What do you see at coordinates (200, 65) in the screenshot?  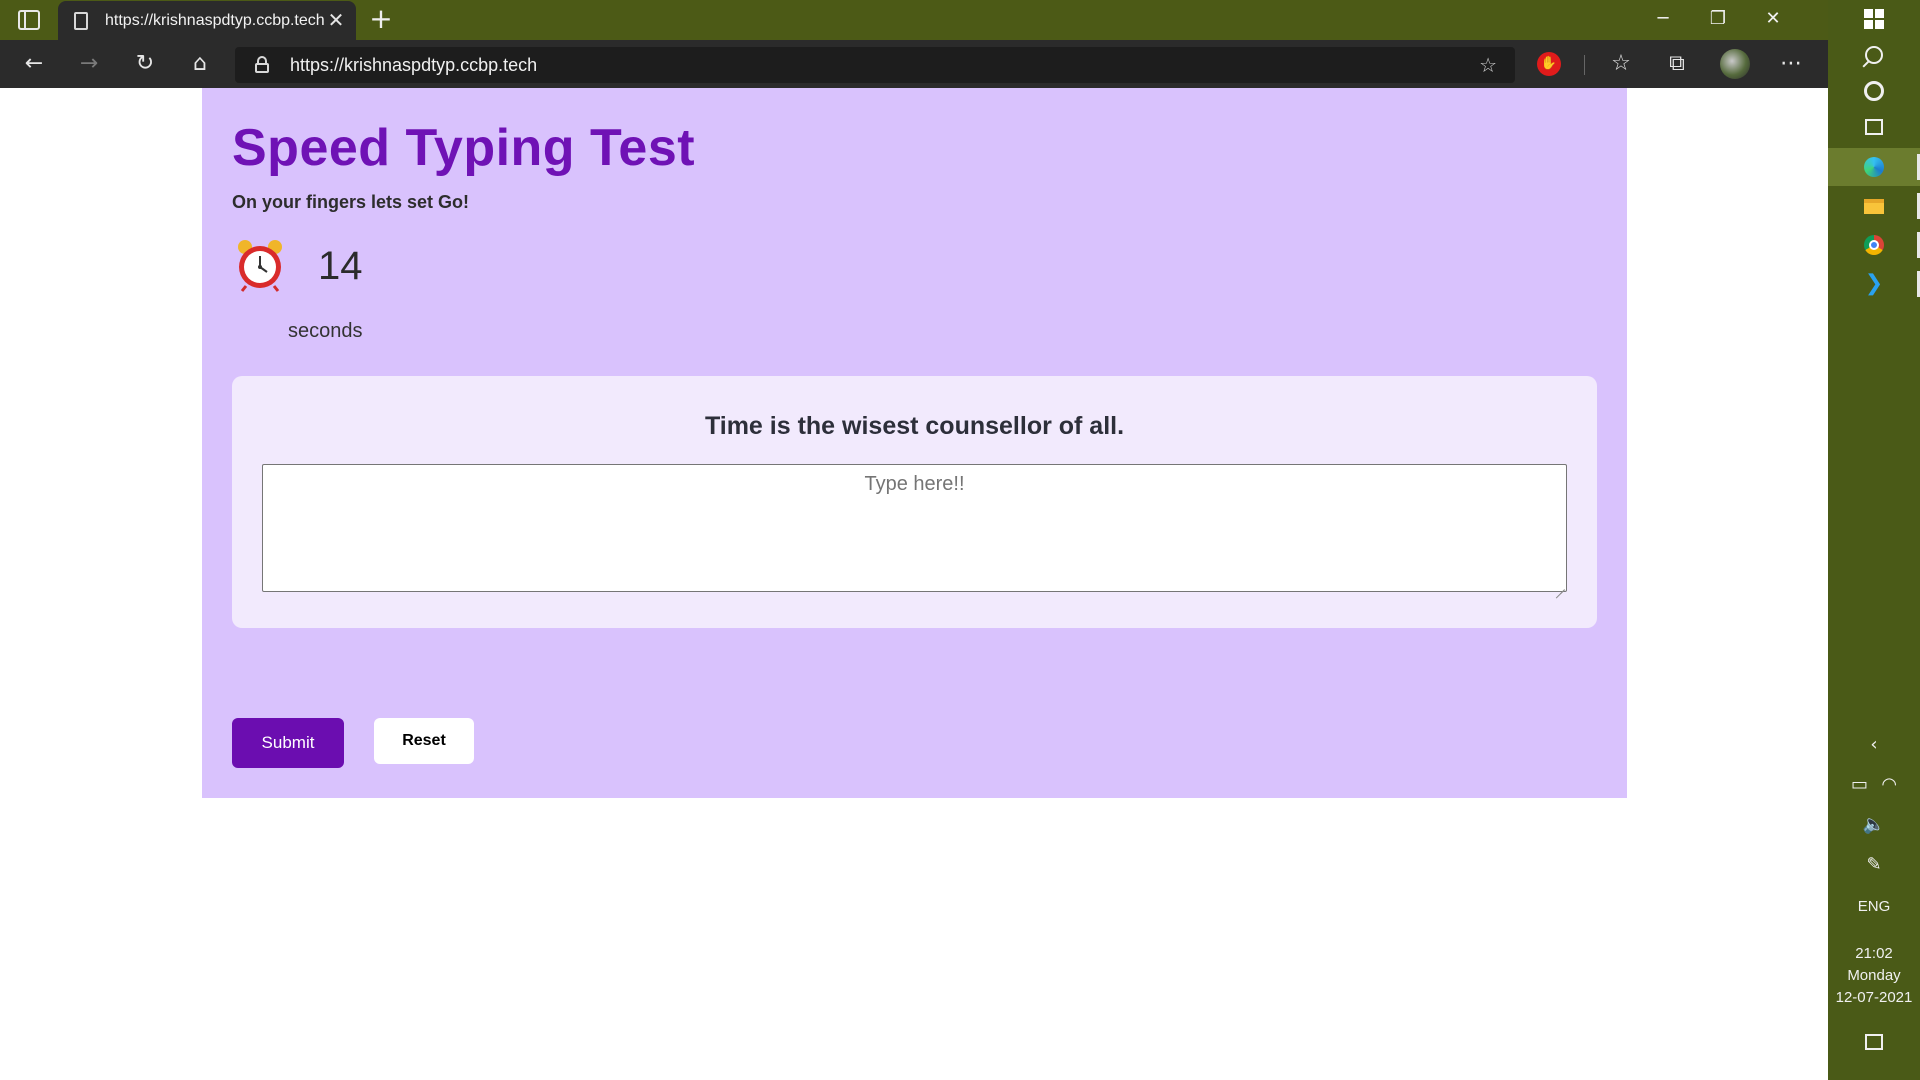 I see `home-icon: ⌂` at bounding box center [200, 65].